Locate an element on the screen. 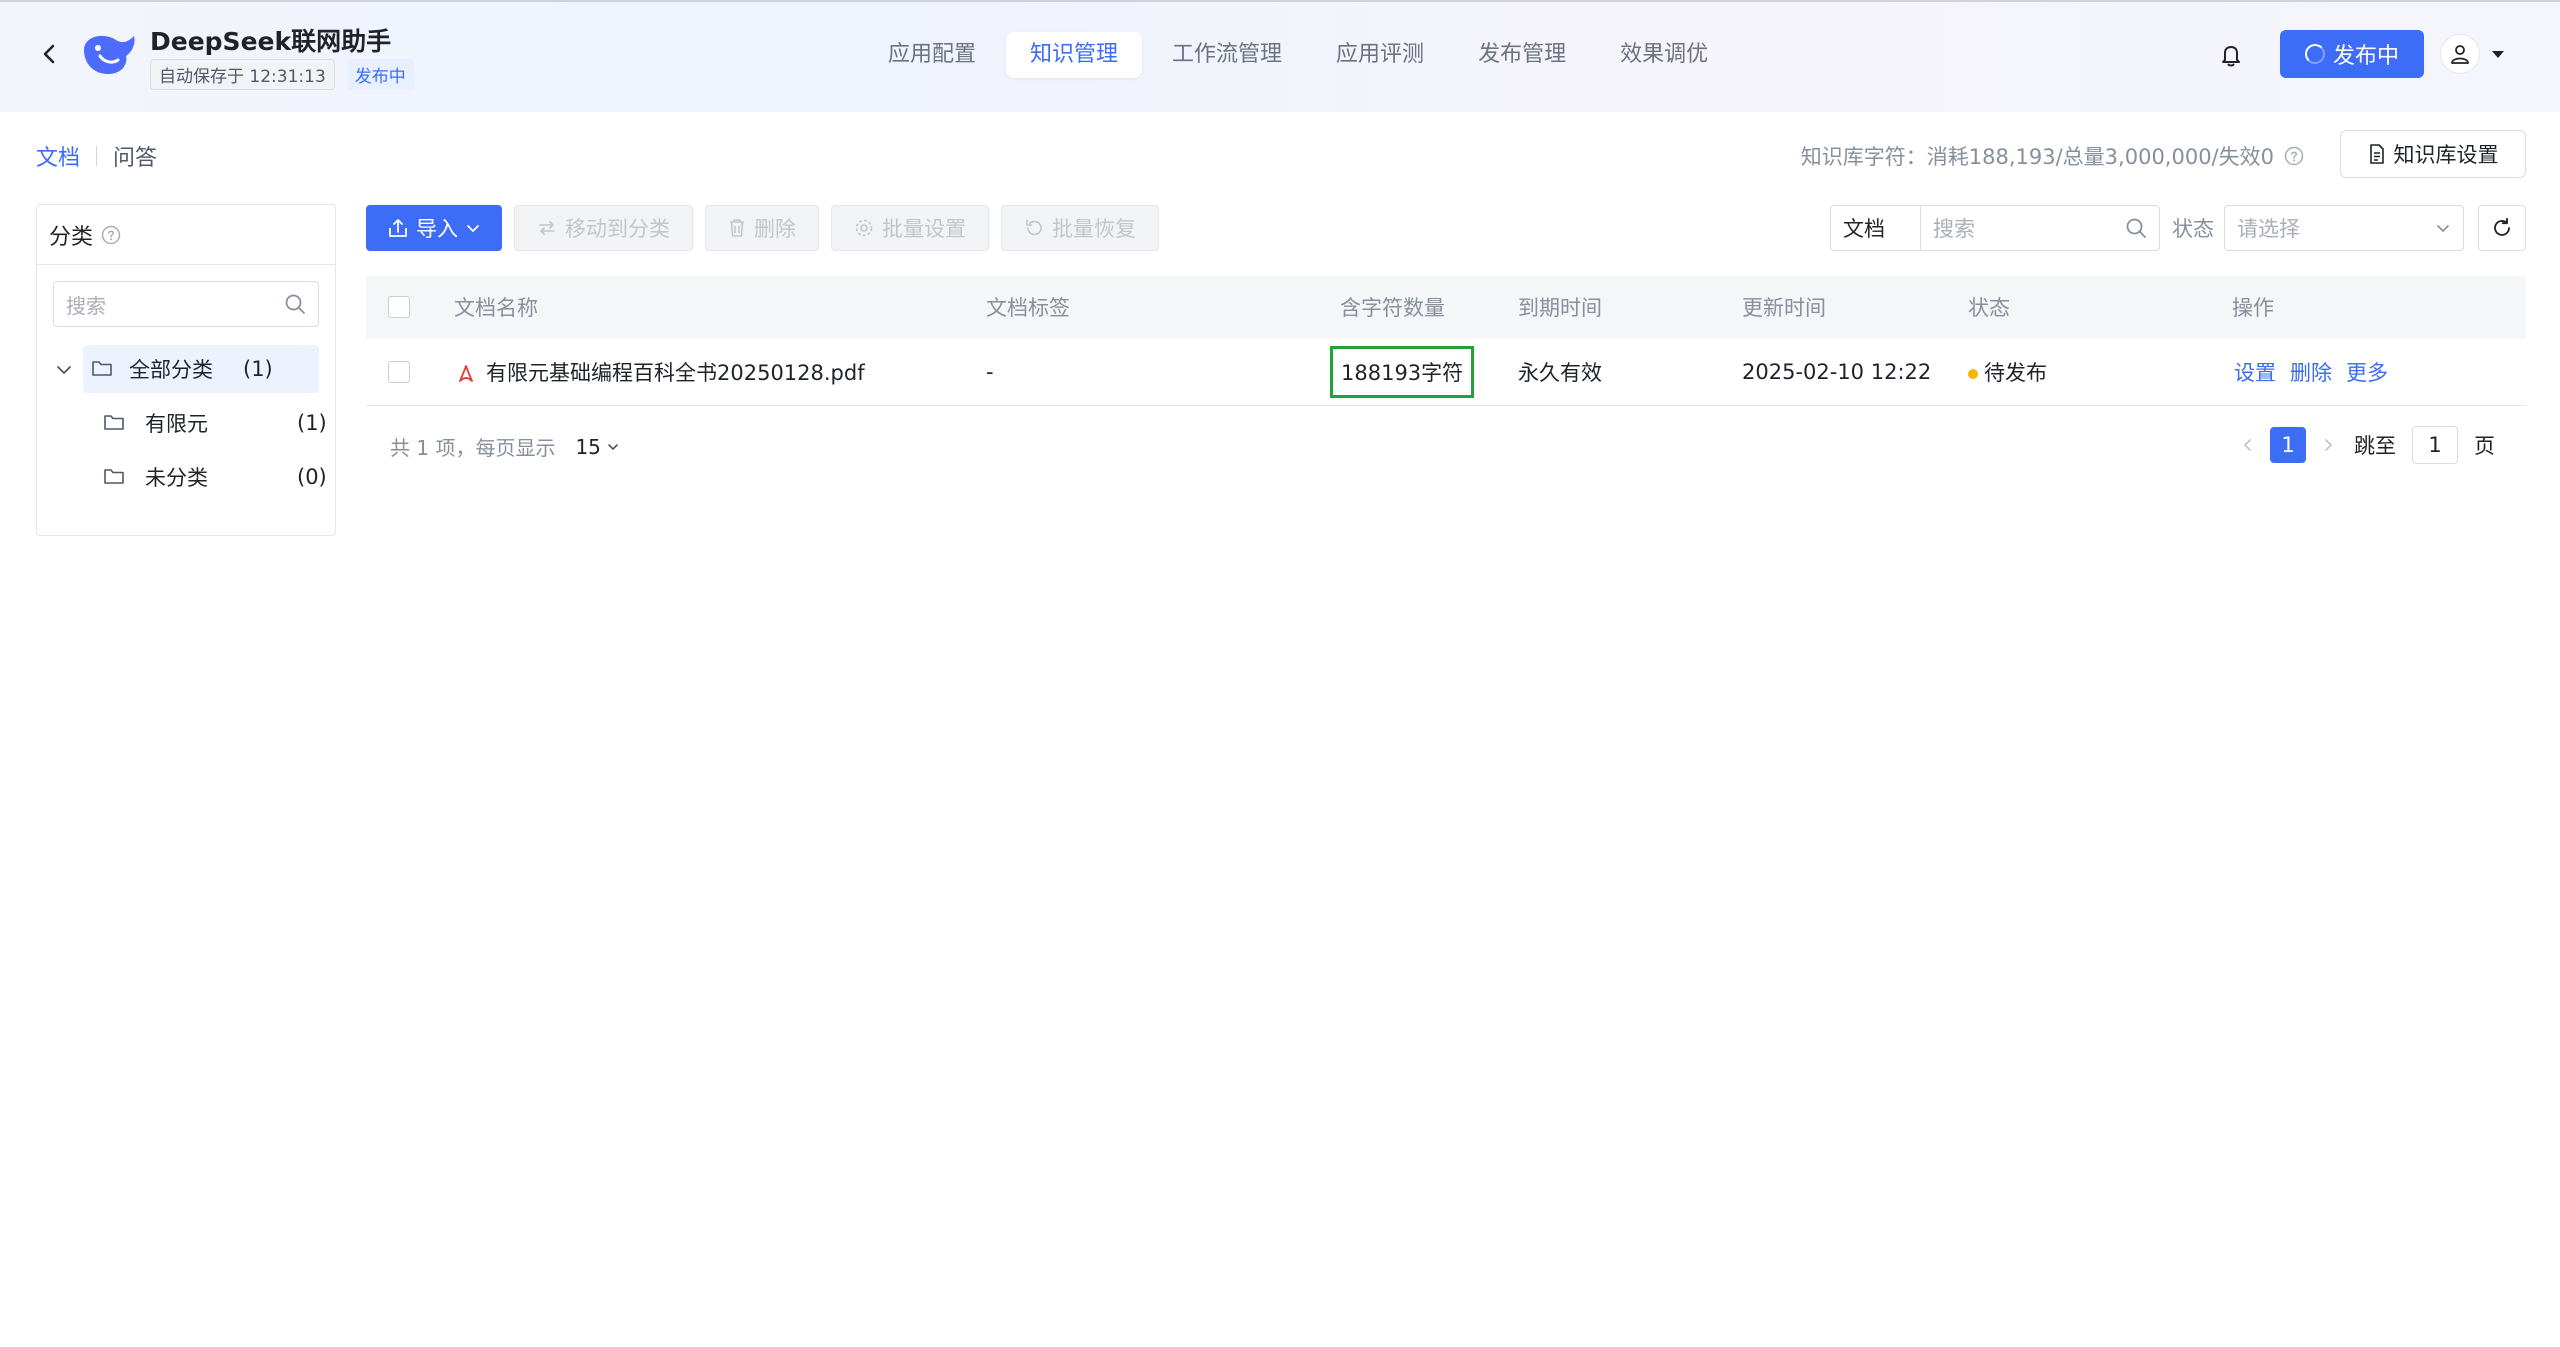 This screenshot has width=2560, height=1347. subtab-divider is located at coordinates (97, 156).